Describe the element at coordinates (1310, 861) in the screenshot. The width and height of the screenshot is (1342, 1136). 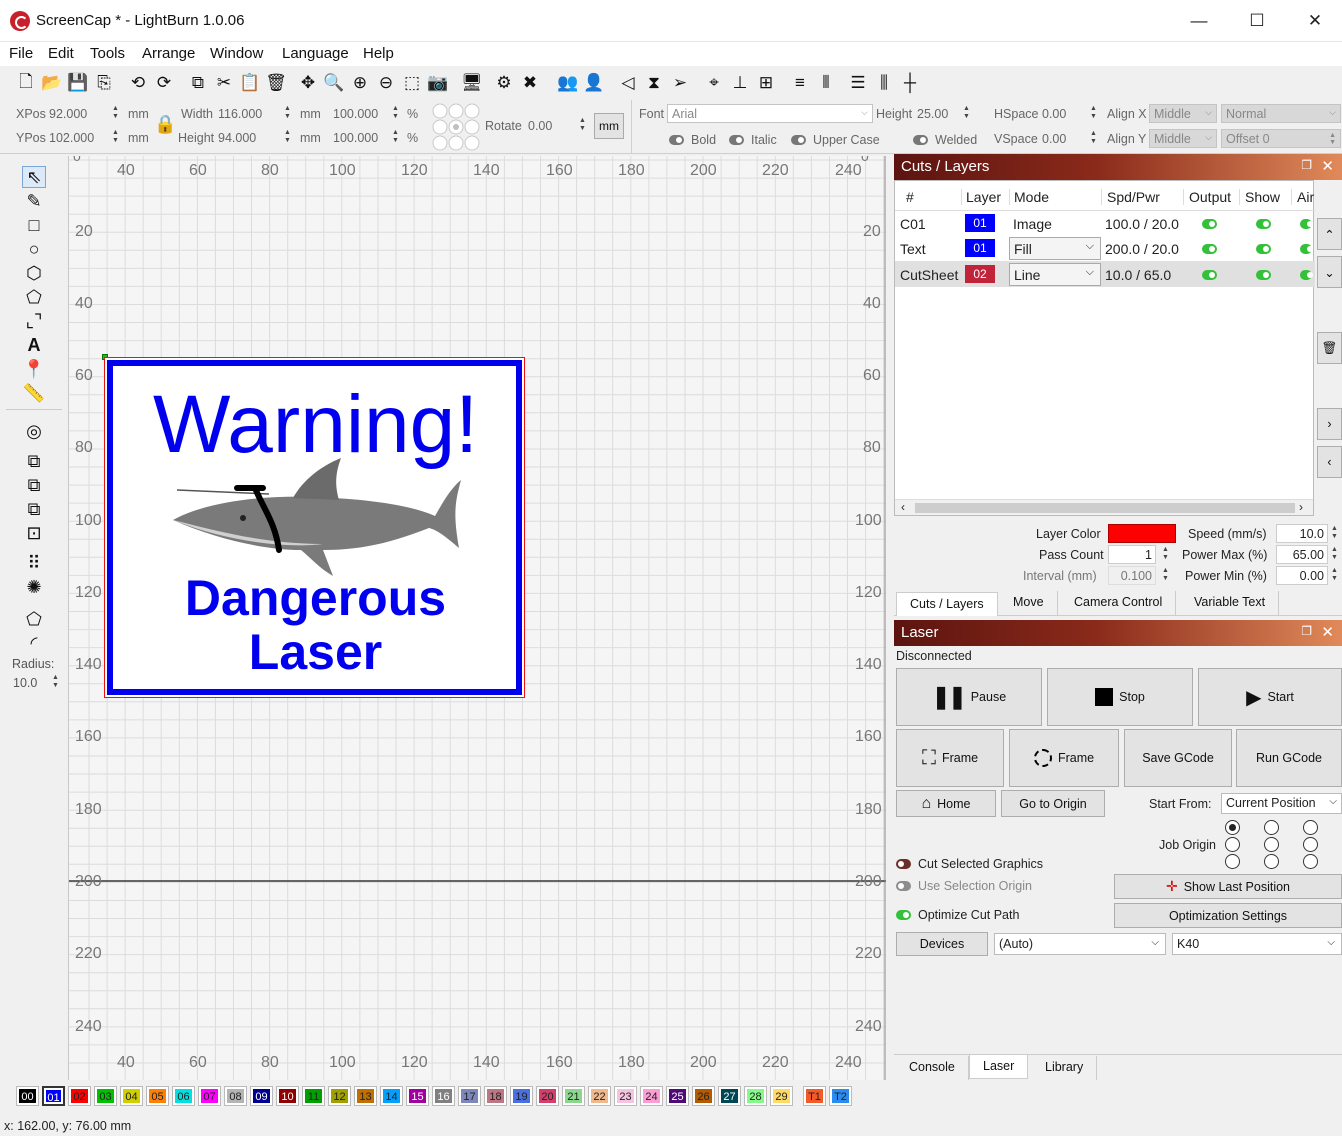
I see `job-origin-bottom-right-radio` at that location.